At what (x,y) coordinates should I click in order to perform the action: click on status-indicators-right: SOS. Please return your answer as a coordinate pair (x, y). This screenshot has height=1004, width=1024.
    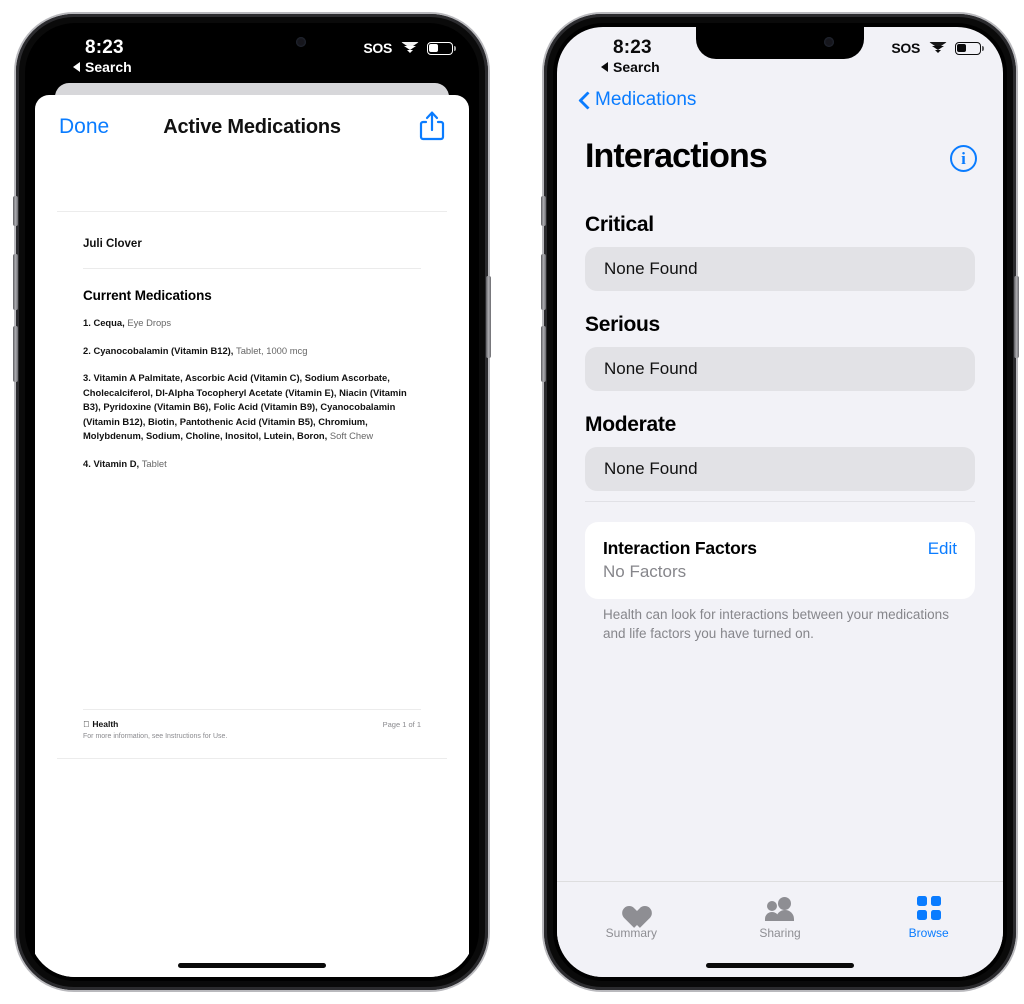
    Looking at the image, I should click on (937, 48).